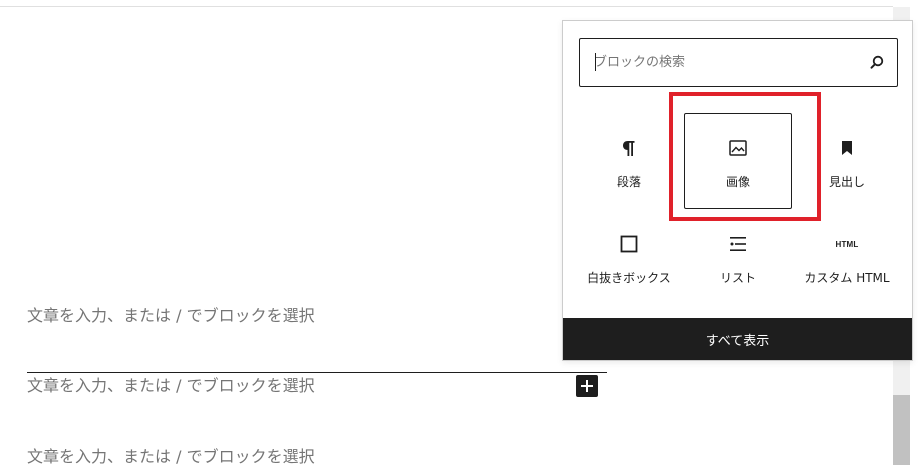 The height and width of the screenshot is (467, 923). What do you see at coordinates (317, 372) in the screenshot?
I see `active-block-underline` at bounding box center [317, 372].